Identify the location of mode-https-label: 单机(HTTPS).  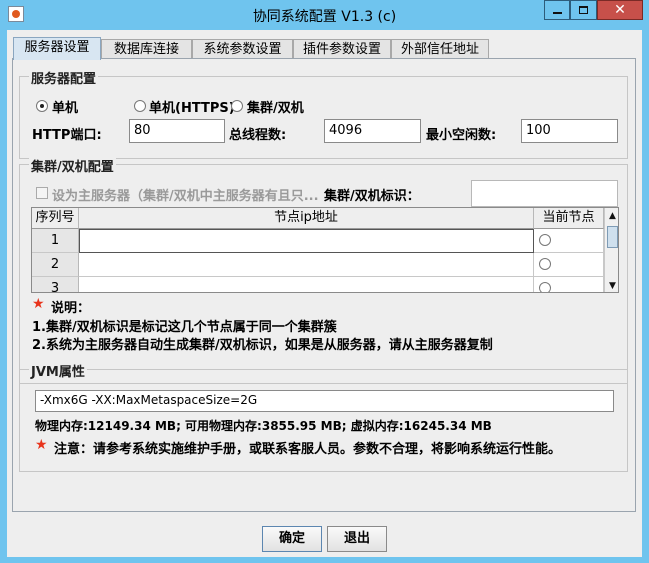
(192, 108).